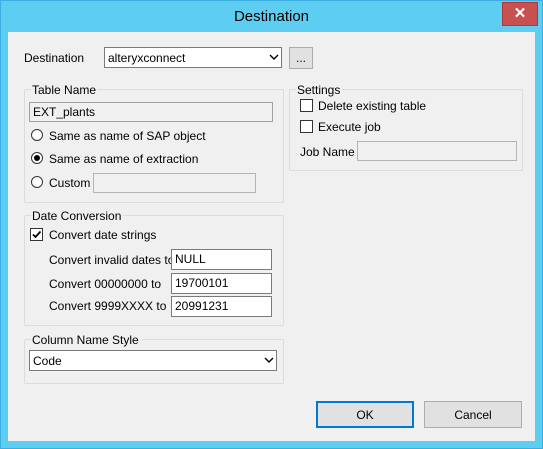 The width and height of the screenshot is (543, 449). Describe the element at coordinates (319, 90) in the screenshot. I see `settings-group-label: Settings` at that location.